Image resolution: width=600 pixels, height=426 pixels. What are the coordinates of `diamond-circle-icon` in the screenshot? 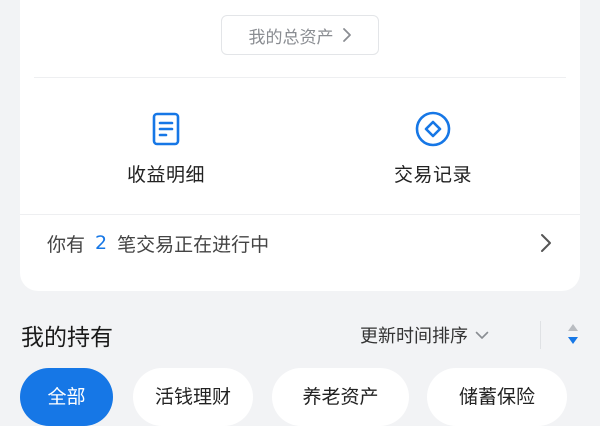 It's located at (433, 129).